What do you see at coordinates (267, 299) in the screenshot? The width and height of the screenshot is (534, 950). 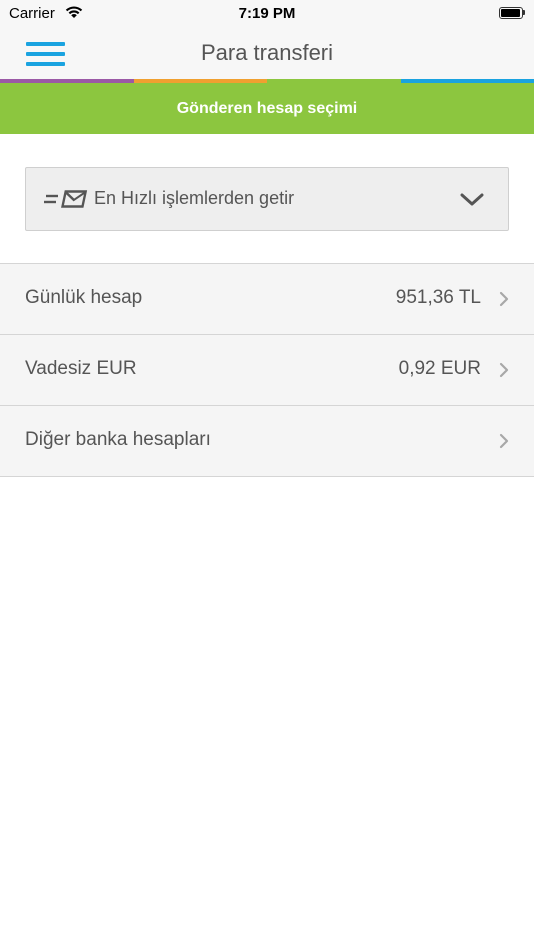 I see `account-row-gunluk-hesap: Günlük hesap 951,36 TL` at bounding box center [267, 299].